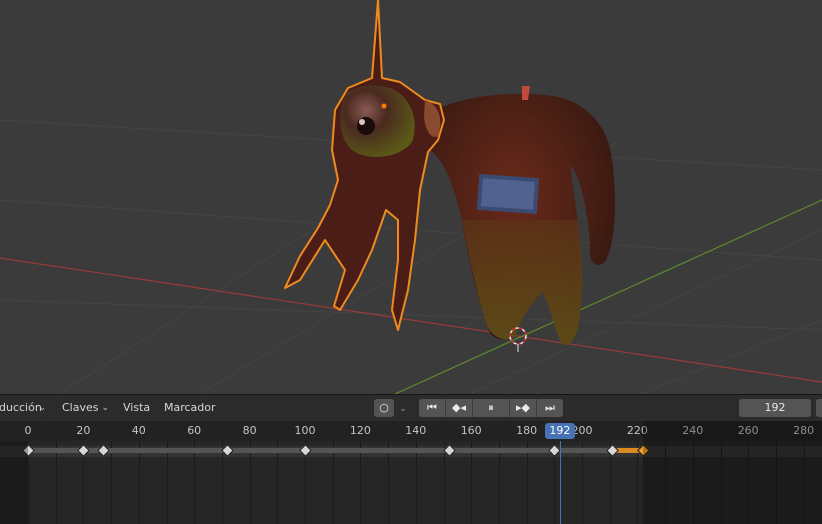 The image size is (822, 524). What do you see at coordinates (560, 482) in the screenshot?
I see `playhead-line` at bounding box center [560, 482].